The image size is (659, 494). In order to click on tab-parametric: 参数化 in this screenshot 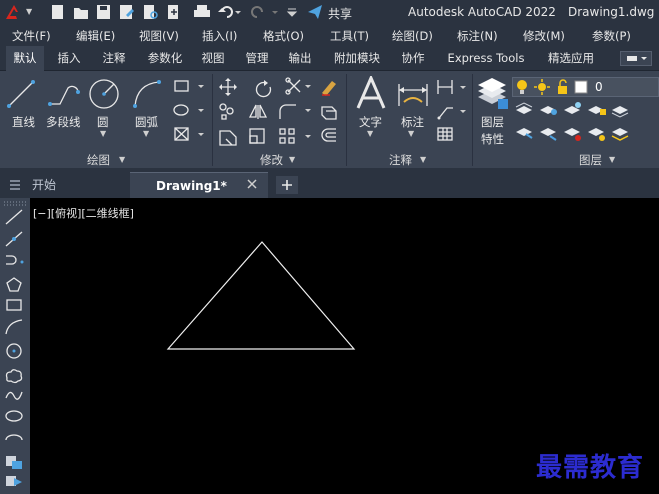, I will do `click(165, 58)`.